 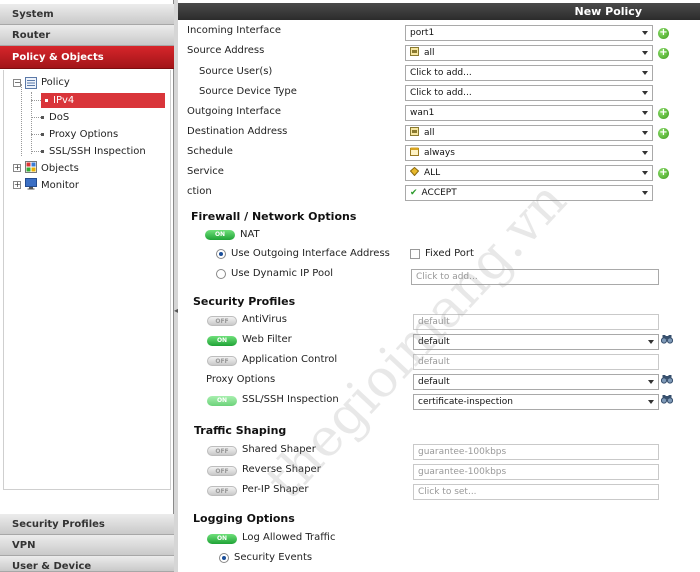 I want to click on schedule-select: always, so click(x=529, y=153).